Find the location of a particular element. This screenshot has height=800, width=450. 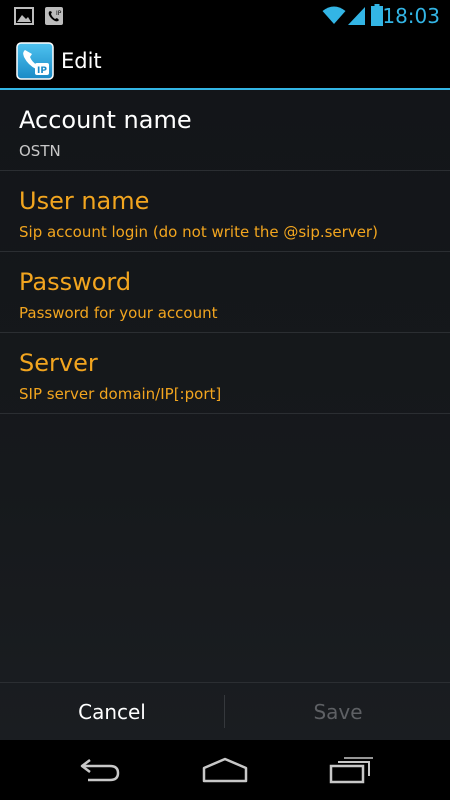

pref-password: Password Password for your account is located at coordinates (225, 292).